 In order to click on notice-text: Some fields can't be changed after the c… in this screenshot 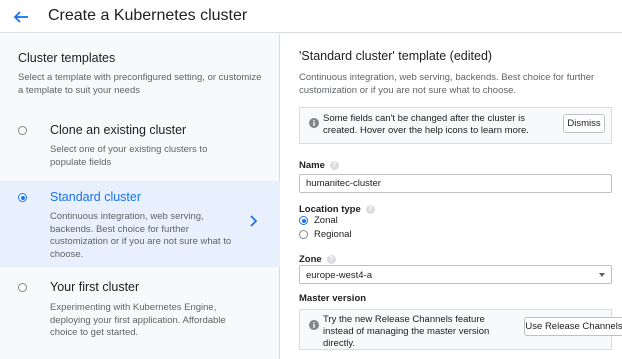, I will do `click(426, 124)`.